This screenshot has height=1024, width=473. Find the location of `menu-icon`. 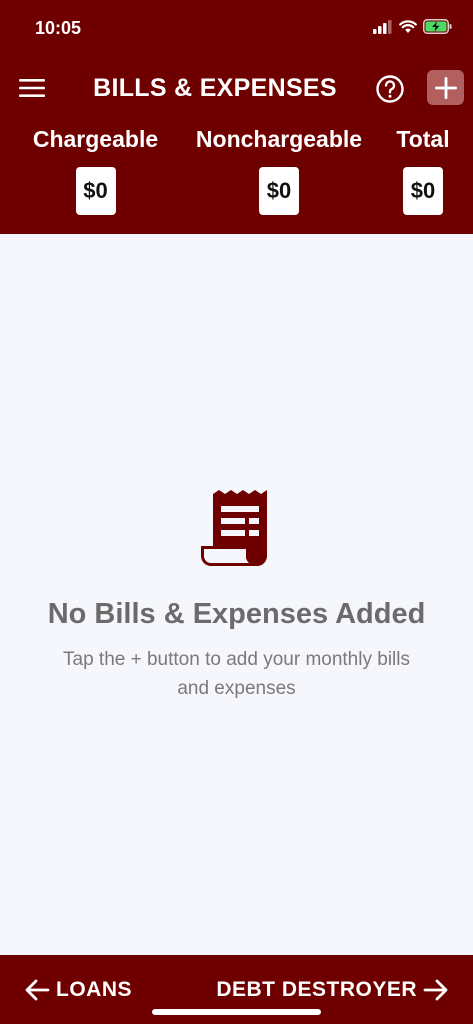

menu-icon is located at coordinates (32, 88).